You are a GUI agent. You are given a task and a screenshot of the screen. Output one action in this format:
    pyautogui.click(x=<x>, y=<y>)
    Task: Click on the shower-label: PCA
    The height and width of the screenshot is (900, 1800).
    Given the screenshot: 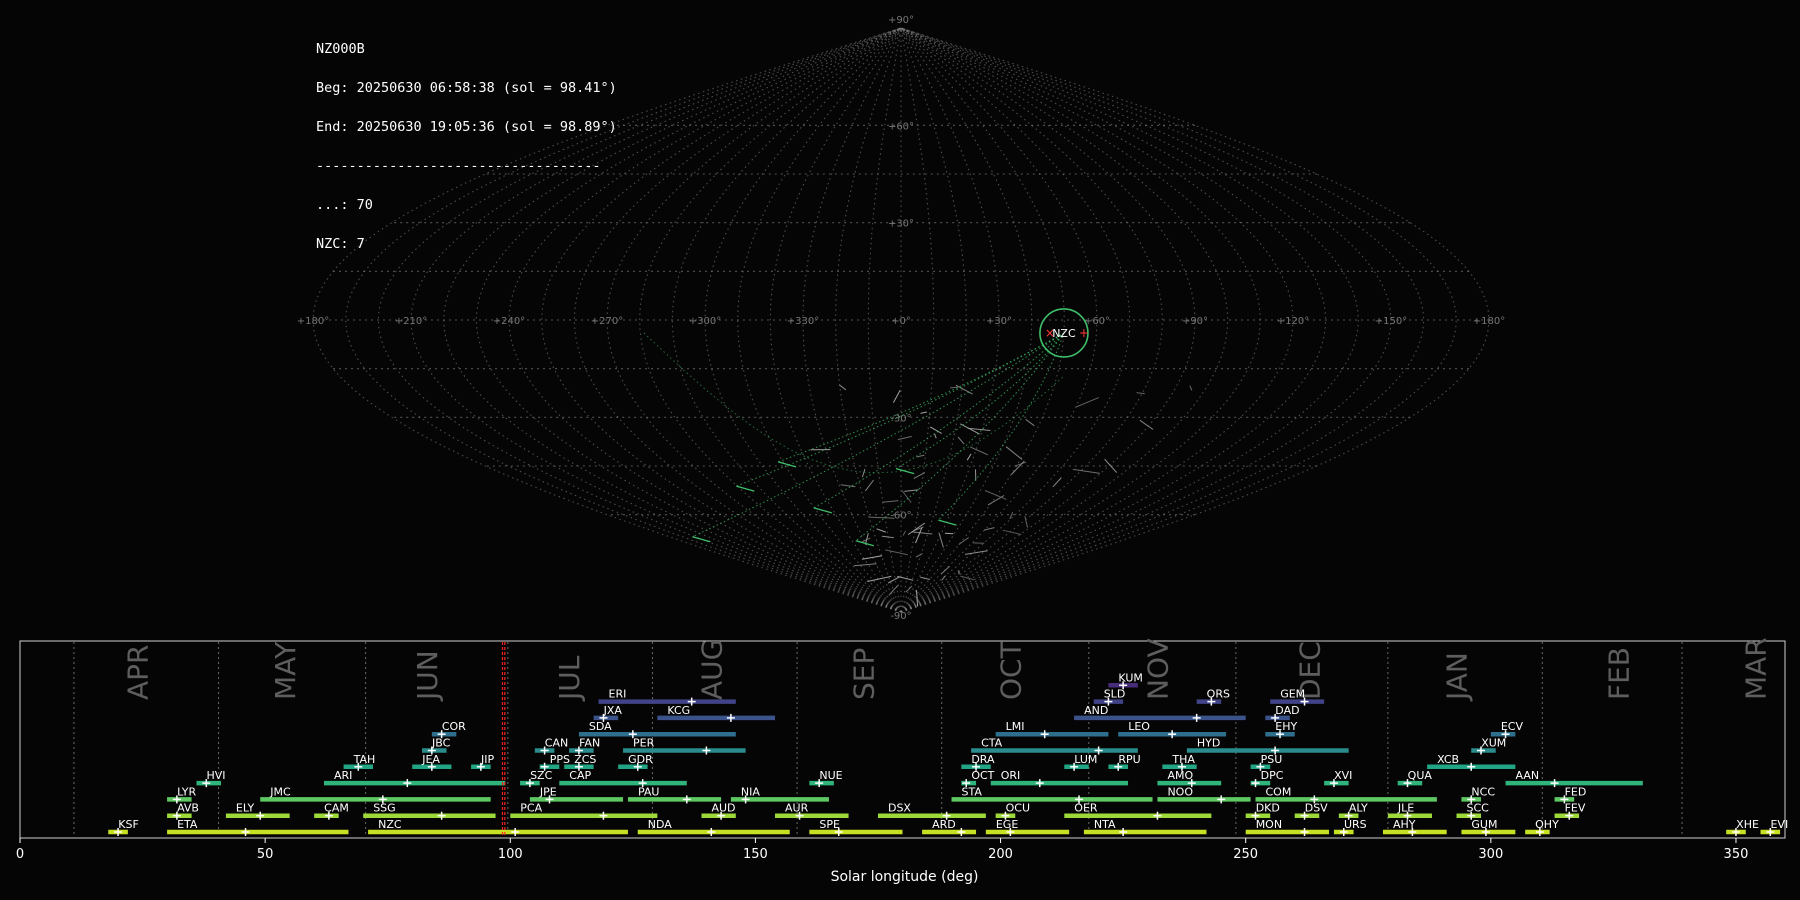 What is the action you would take?
    pyautogui.click(x=531, y=808)
    